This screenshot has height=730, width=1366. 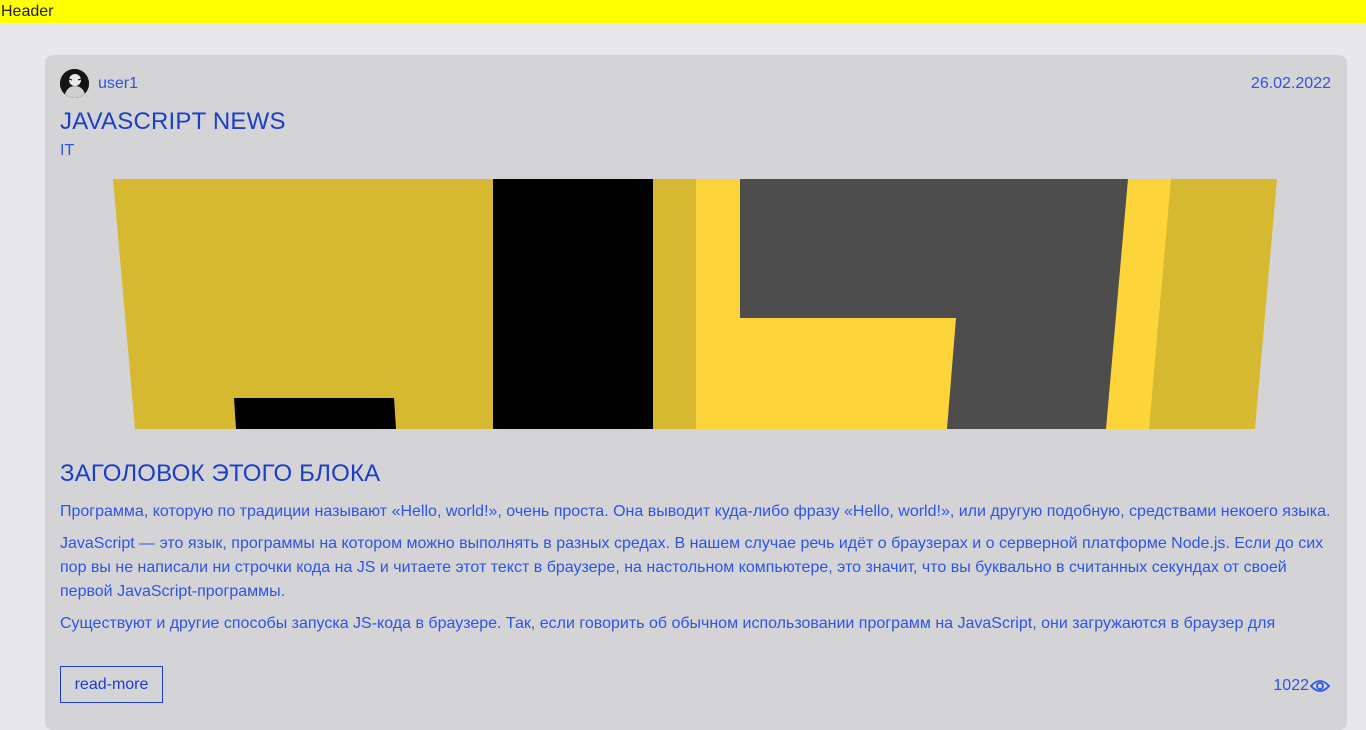 What do you see at coordinates (1290, 83) in the screenshot?
I see `post-date: 26.02.2022` at bounding box center [1290, 83].